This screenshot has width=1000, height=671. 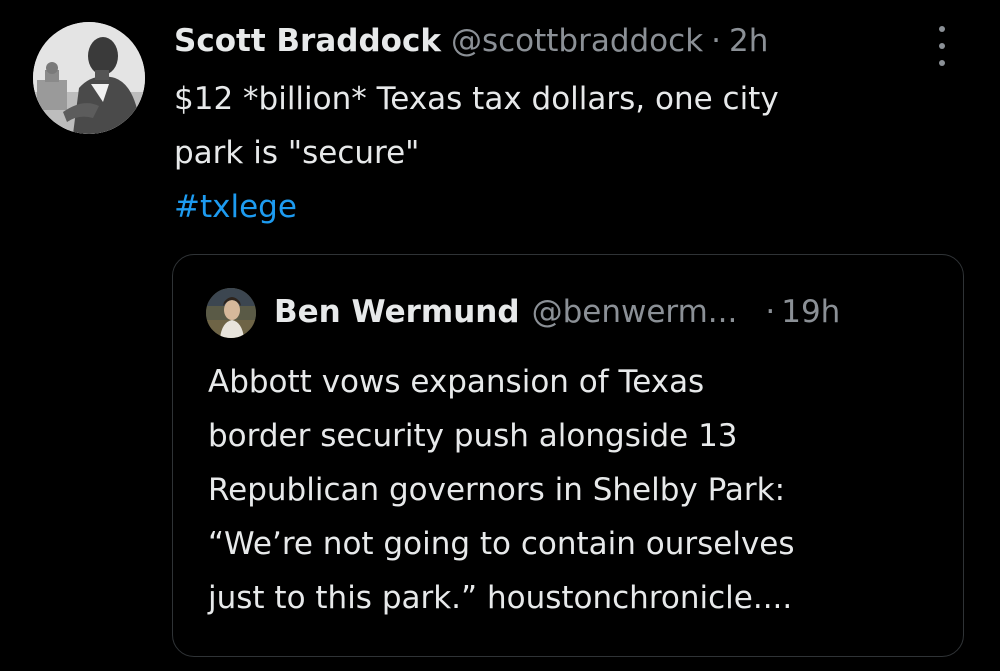 I want to click on more-vertical-icon, so click(x=942, y=46).